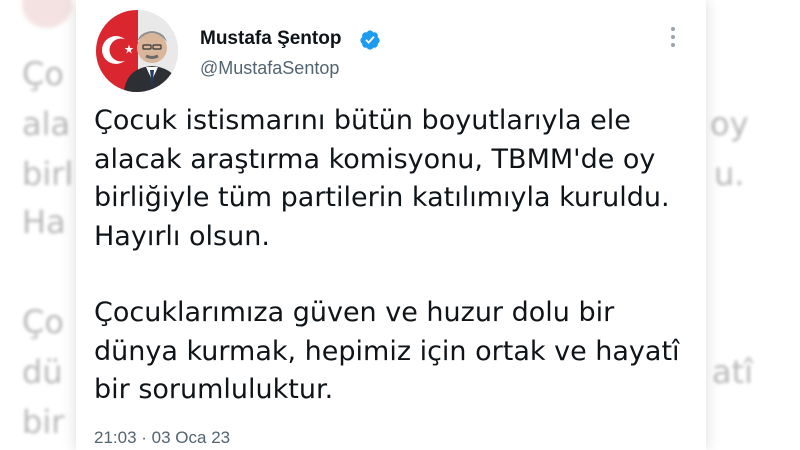 The height and width of the screenshot is (450, 800). I want to click on background-text: ala, so click(46, 124).